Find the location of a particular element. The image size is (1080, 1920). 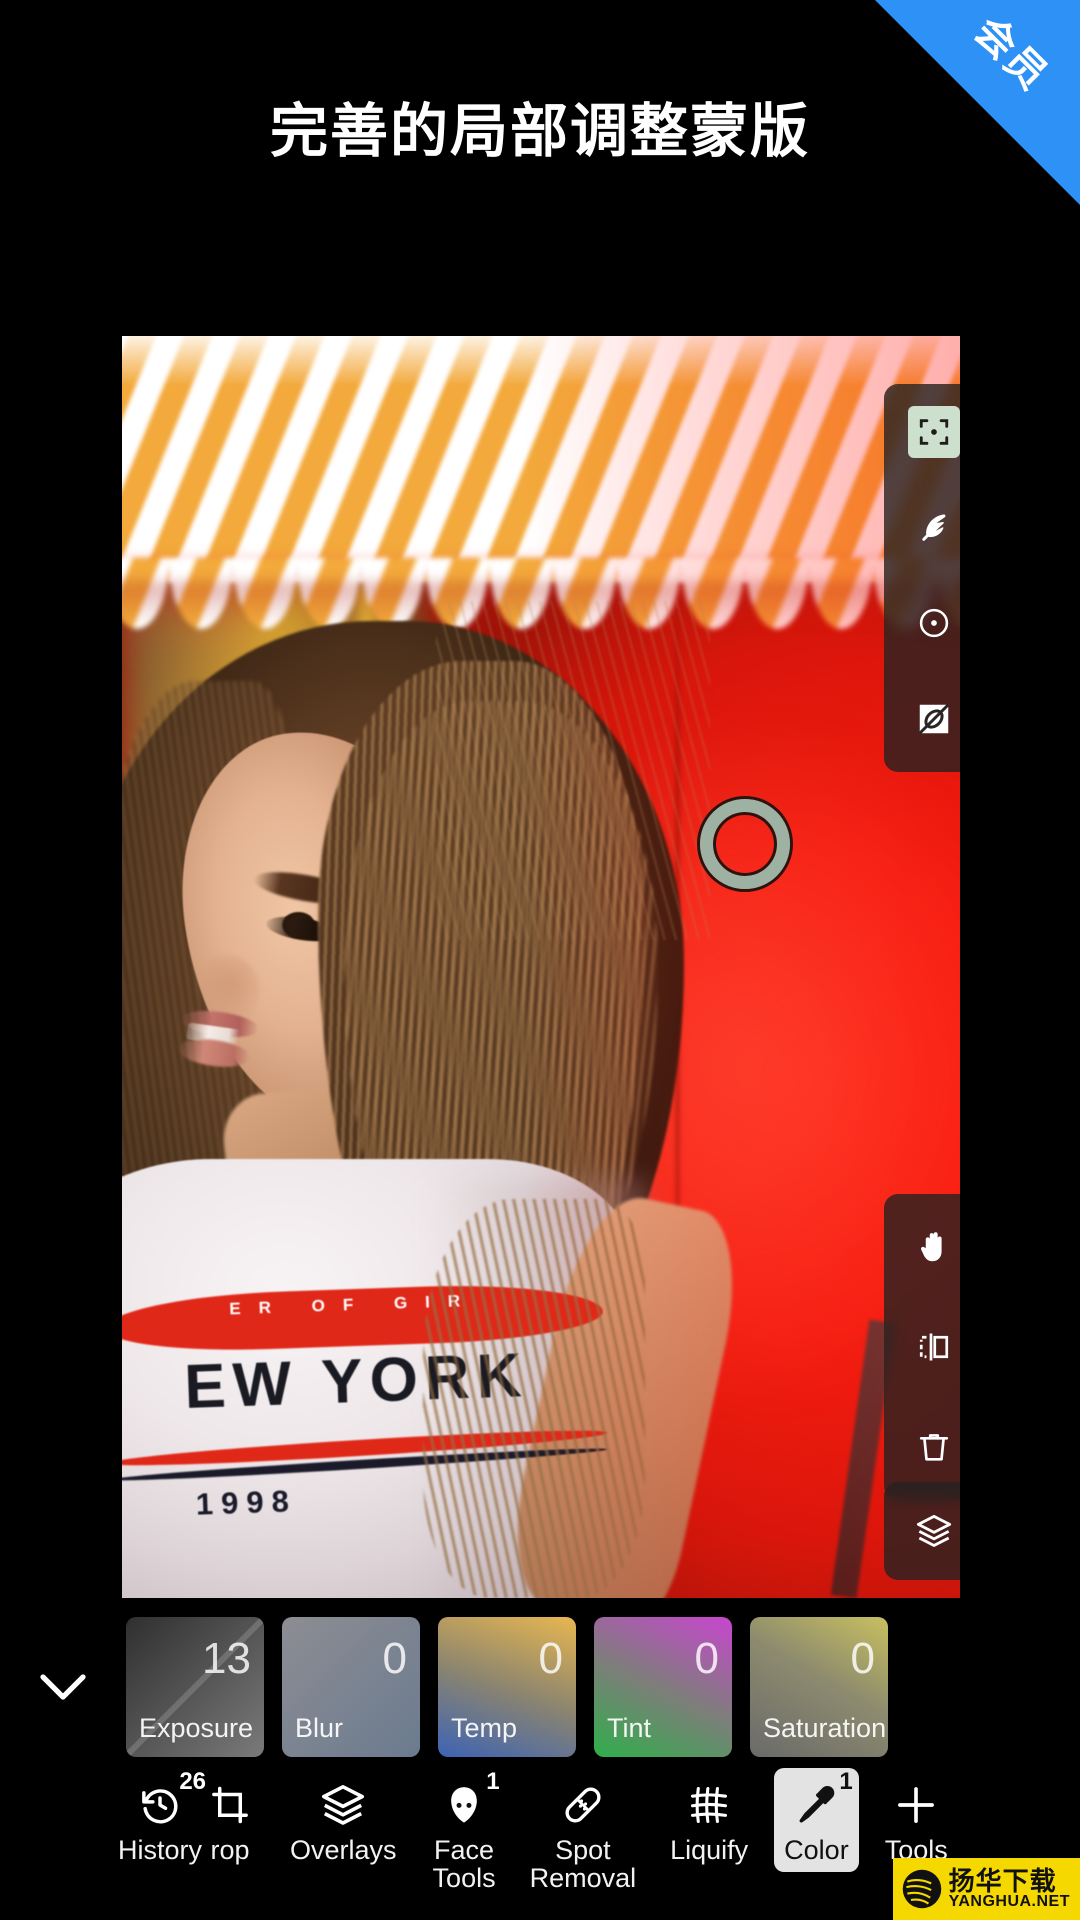

nav-item-overlays: Overlays is located at coordinates (343, 1820).